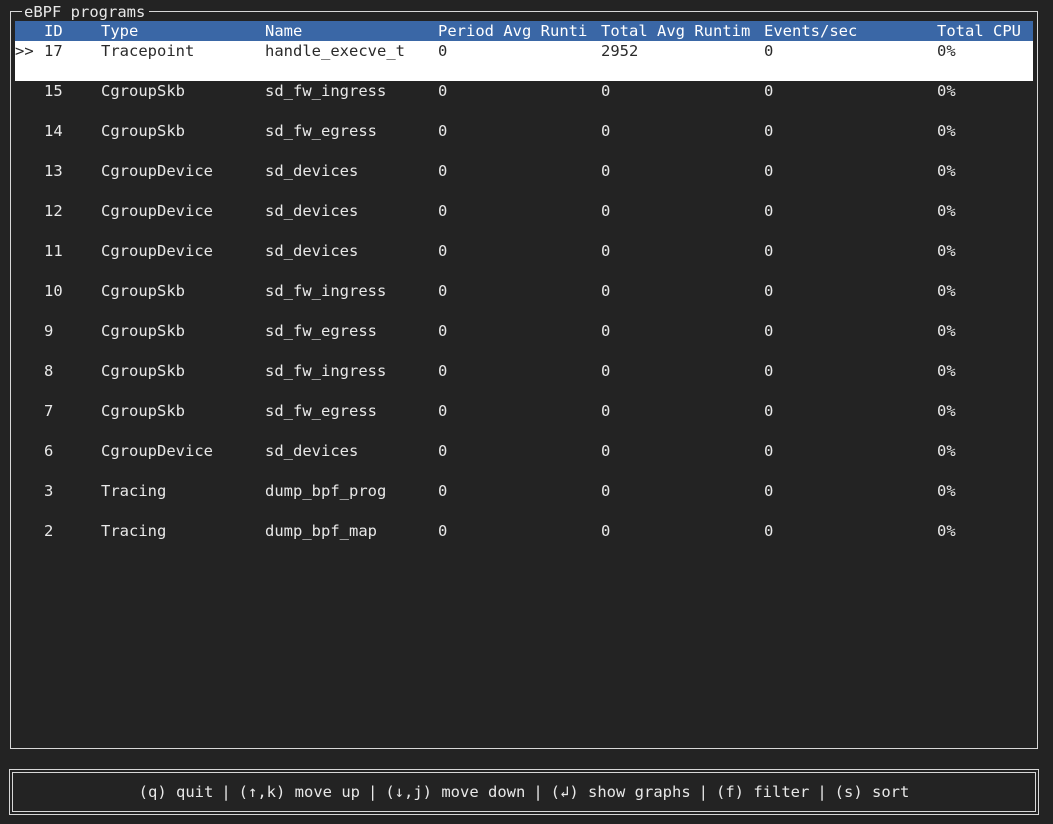  I want to click on table-row: 6 CgroupDevice sd_devices 0 0 0 0%, so click(524, 461).